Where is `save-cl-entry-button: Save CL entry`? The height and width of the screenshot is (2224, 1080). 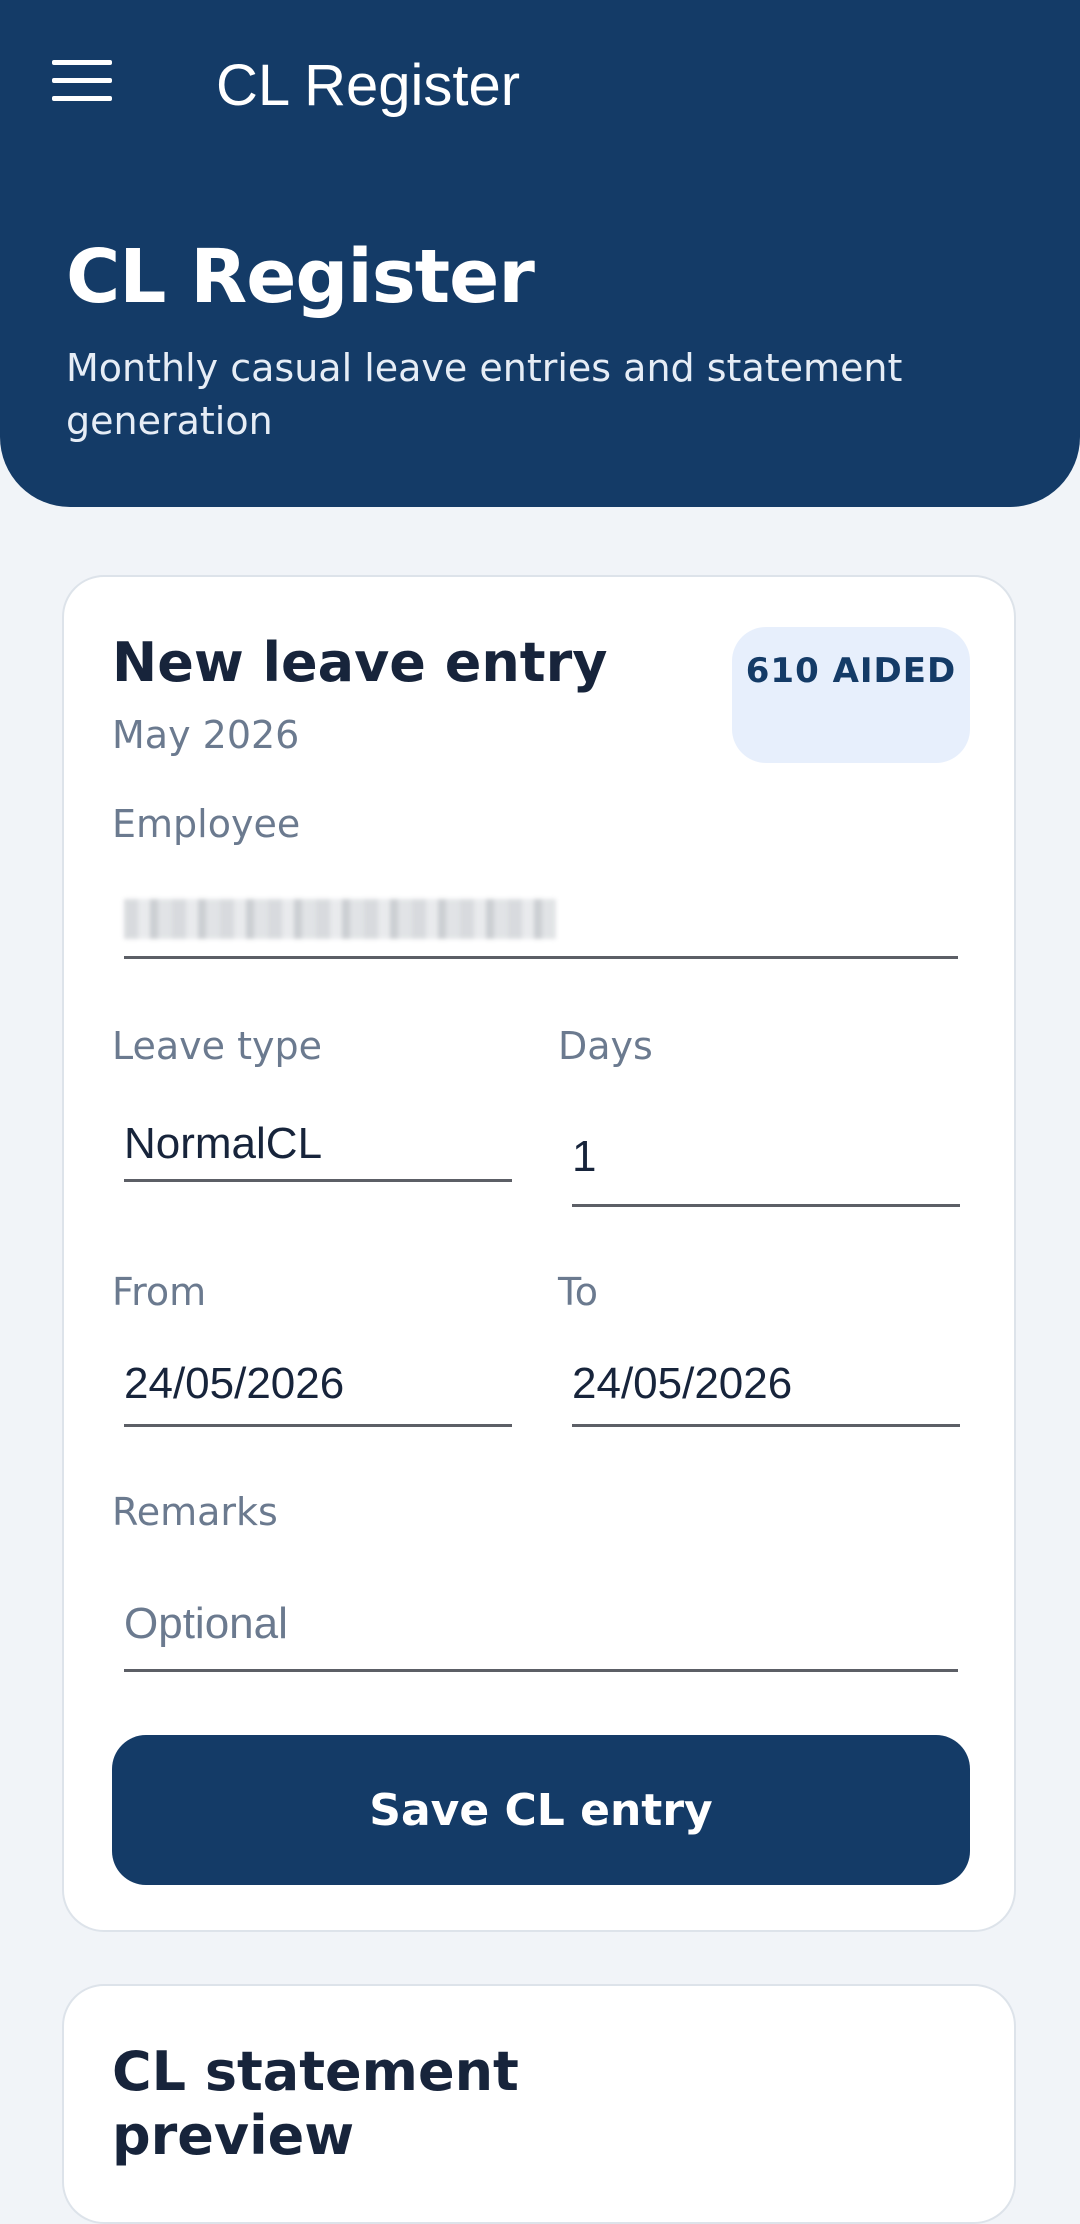 save-cl-entry-button: Save CL entry is located at coordinates (541, 1810).